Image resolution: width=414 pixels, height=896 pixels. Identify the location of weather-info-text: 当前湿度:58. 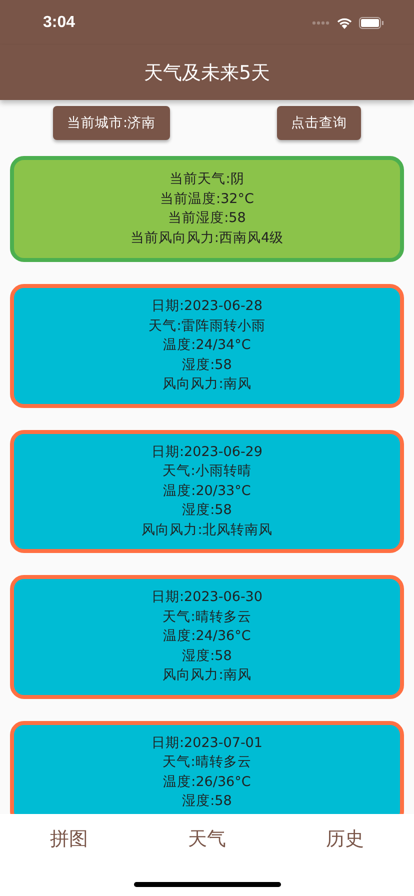
(207, 218).